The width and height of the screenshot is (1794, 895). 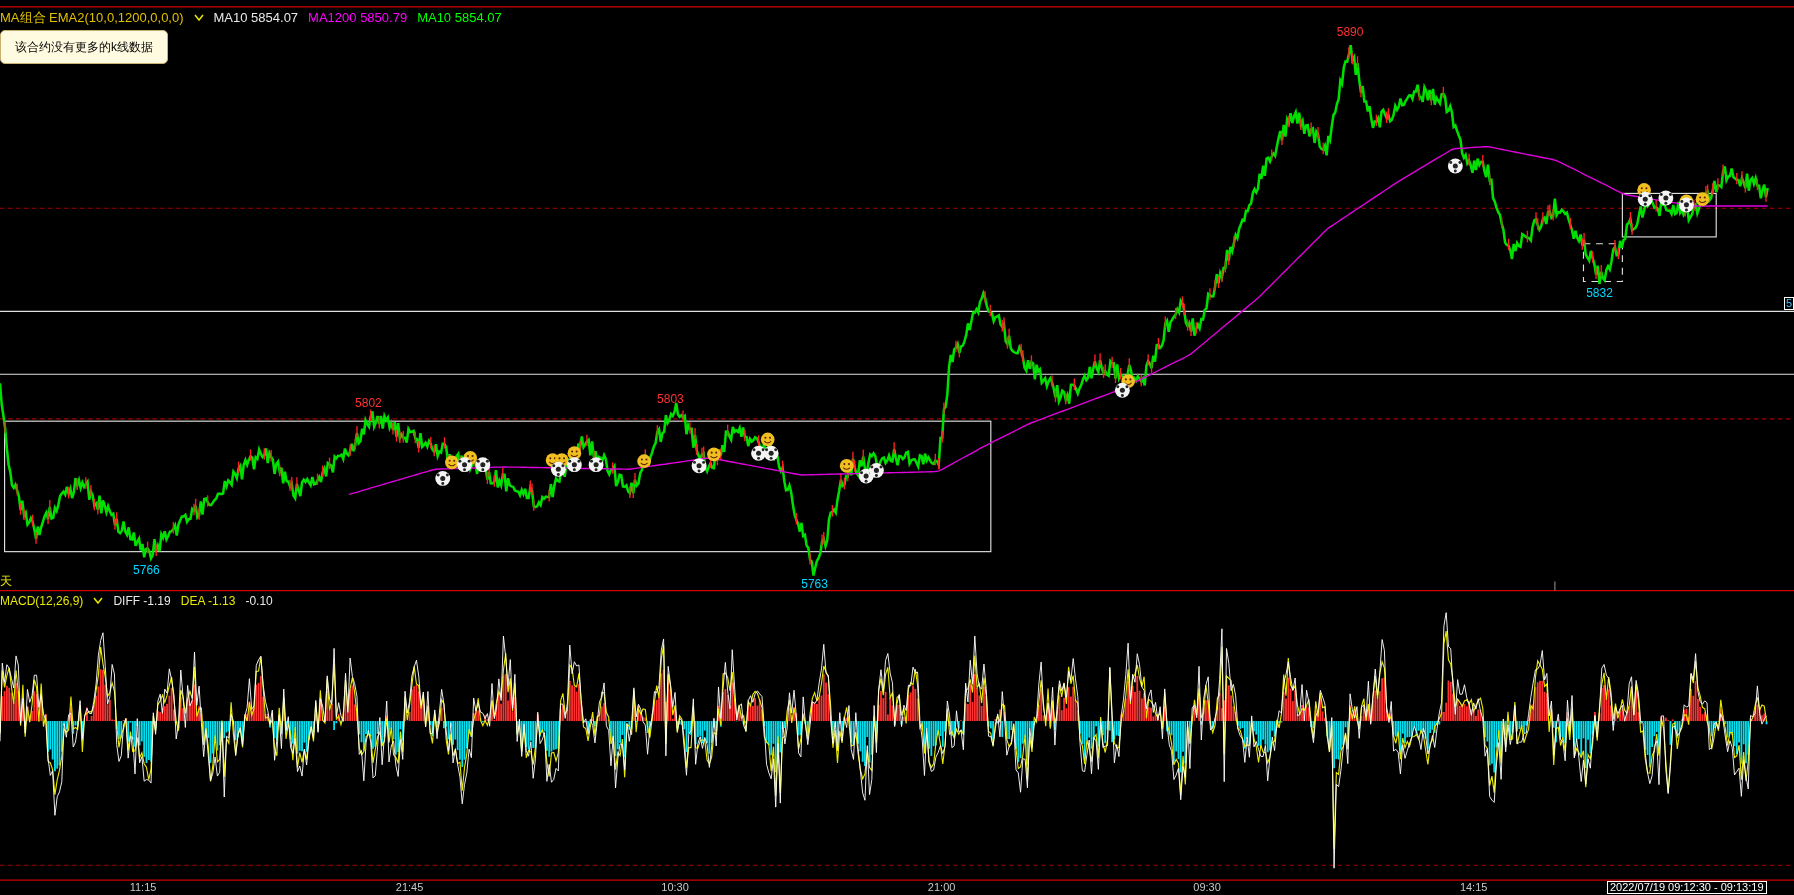 What do you see at coordinates (142, 601) in the screenshot?
I see `indicator-value: DIFF -1.19` at bounding box center [142, 601].